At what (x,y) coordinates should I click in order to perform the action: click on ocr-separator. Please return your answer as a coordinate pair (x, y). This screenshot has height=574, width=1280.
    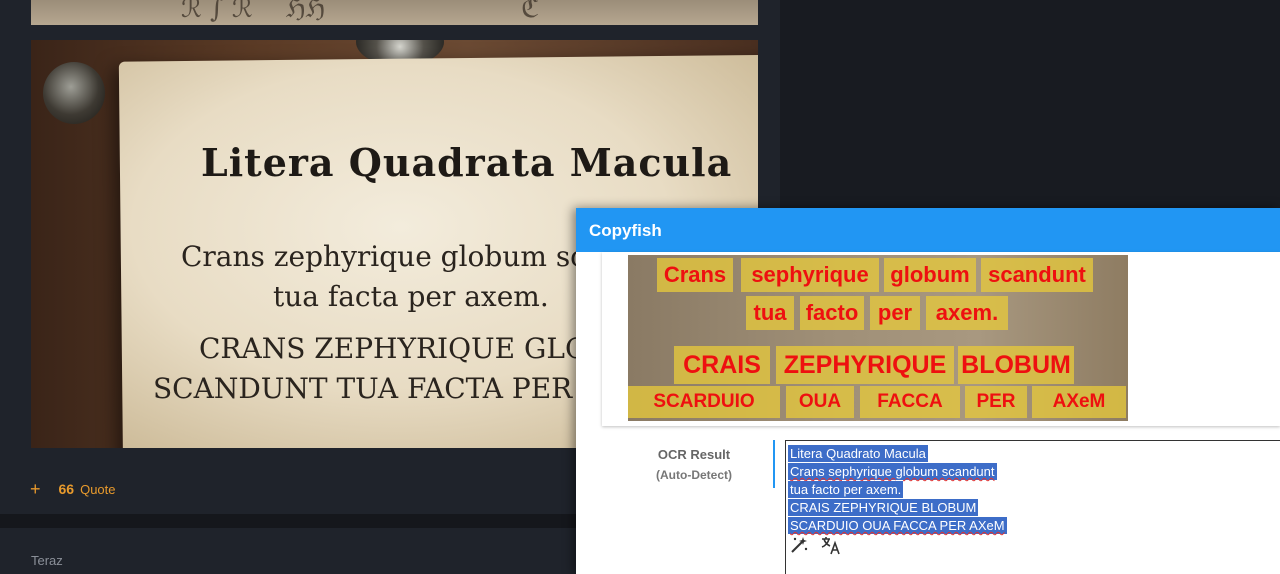
    Looking at the image, I should click on (774, 464).